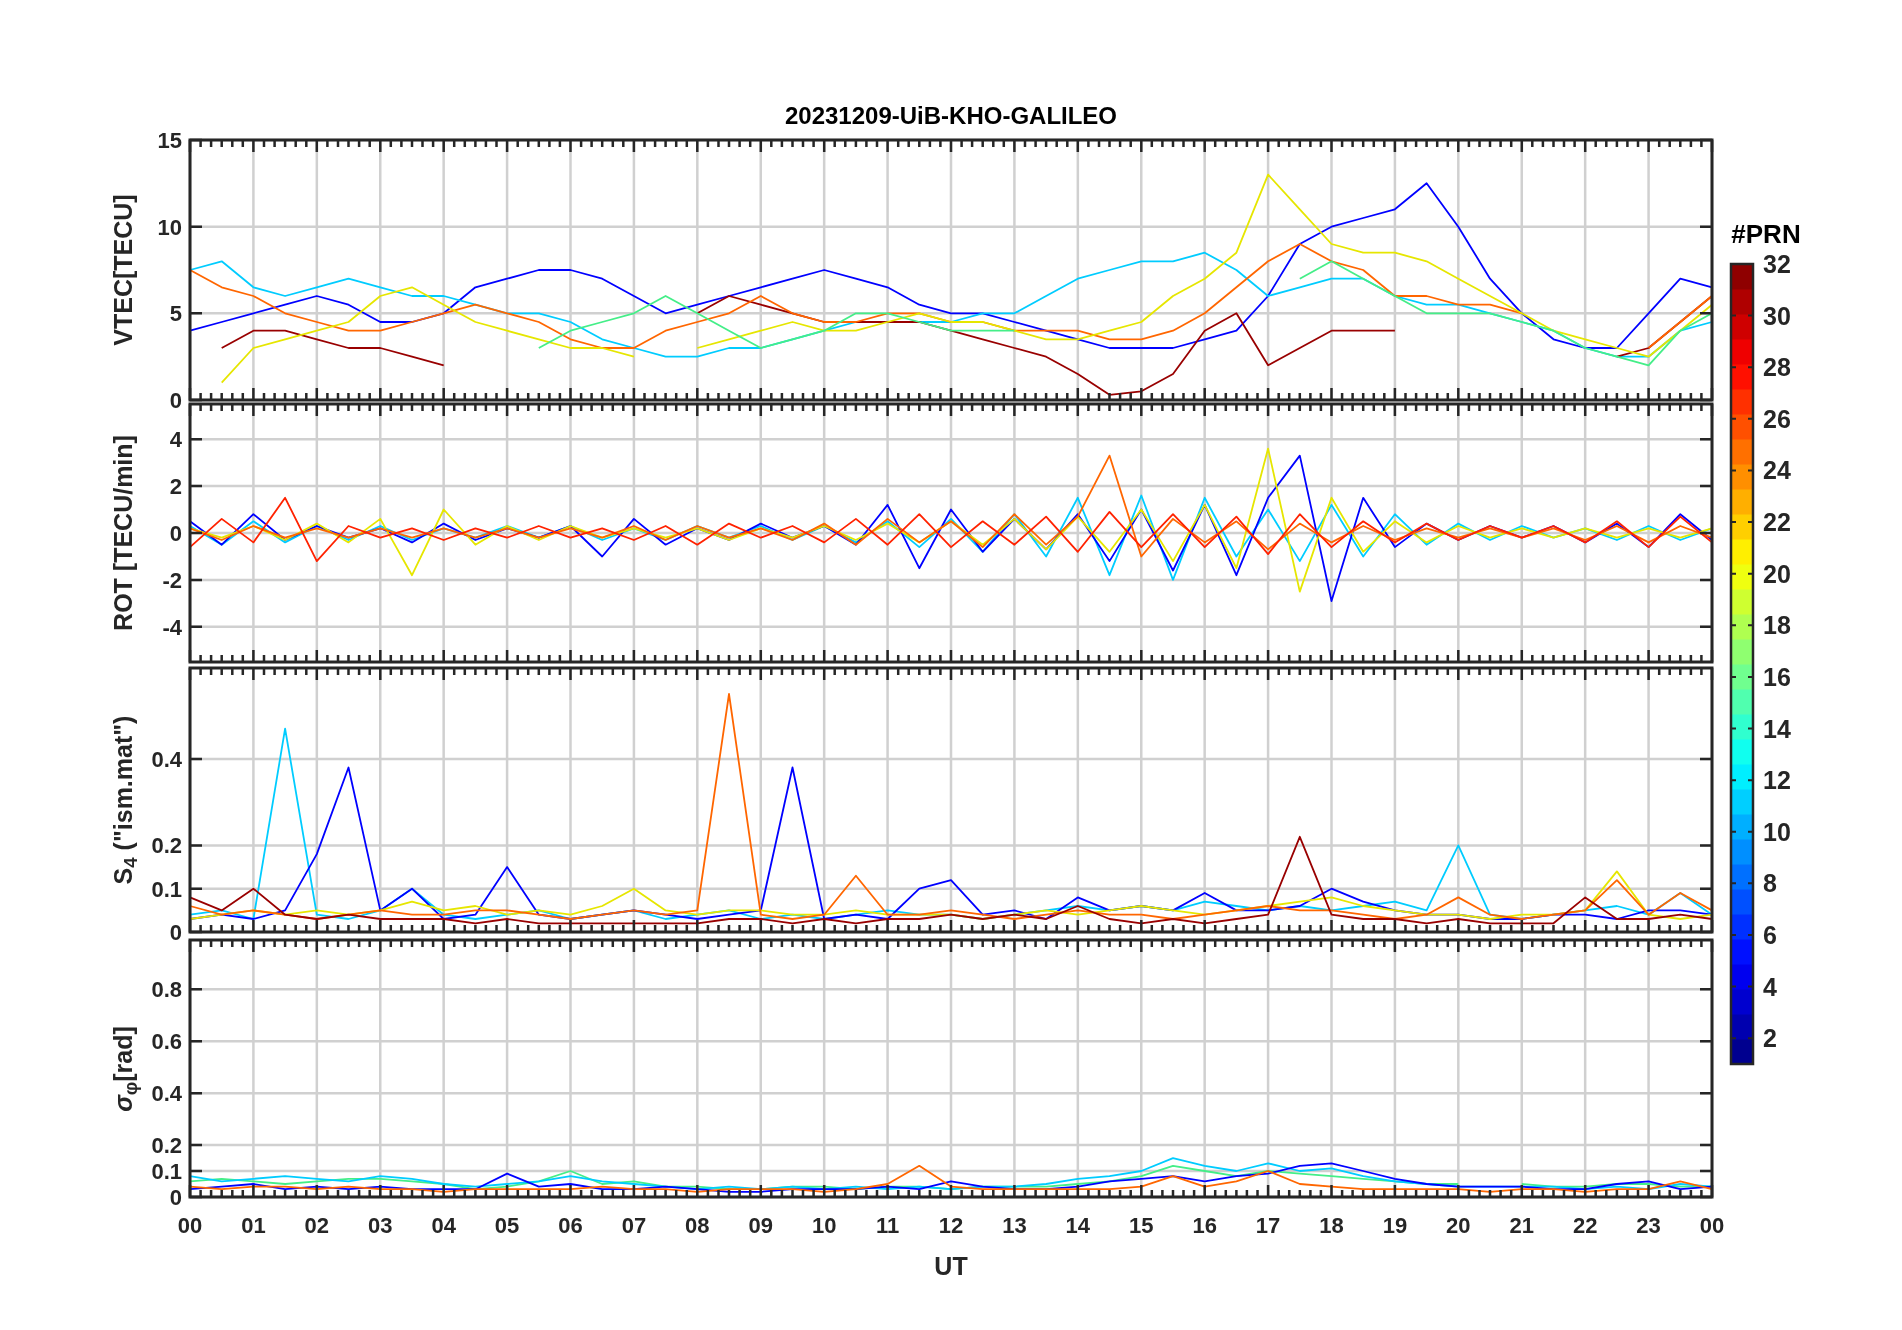  I want to click on tick-label: 05, so click(507, 1225).